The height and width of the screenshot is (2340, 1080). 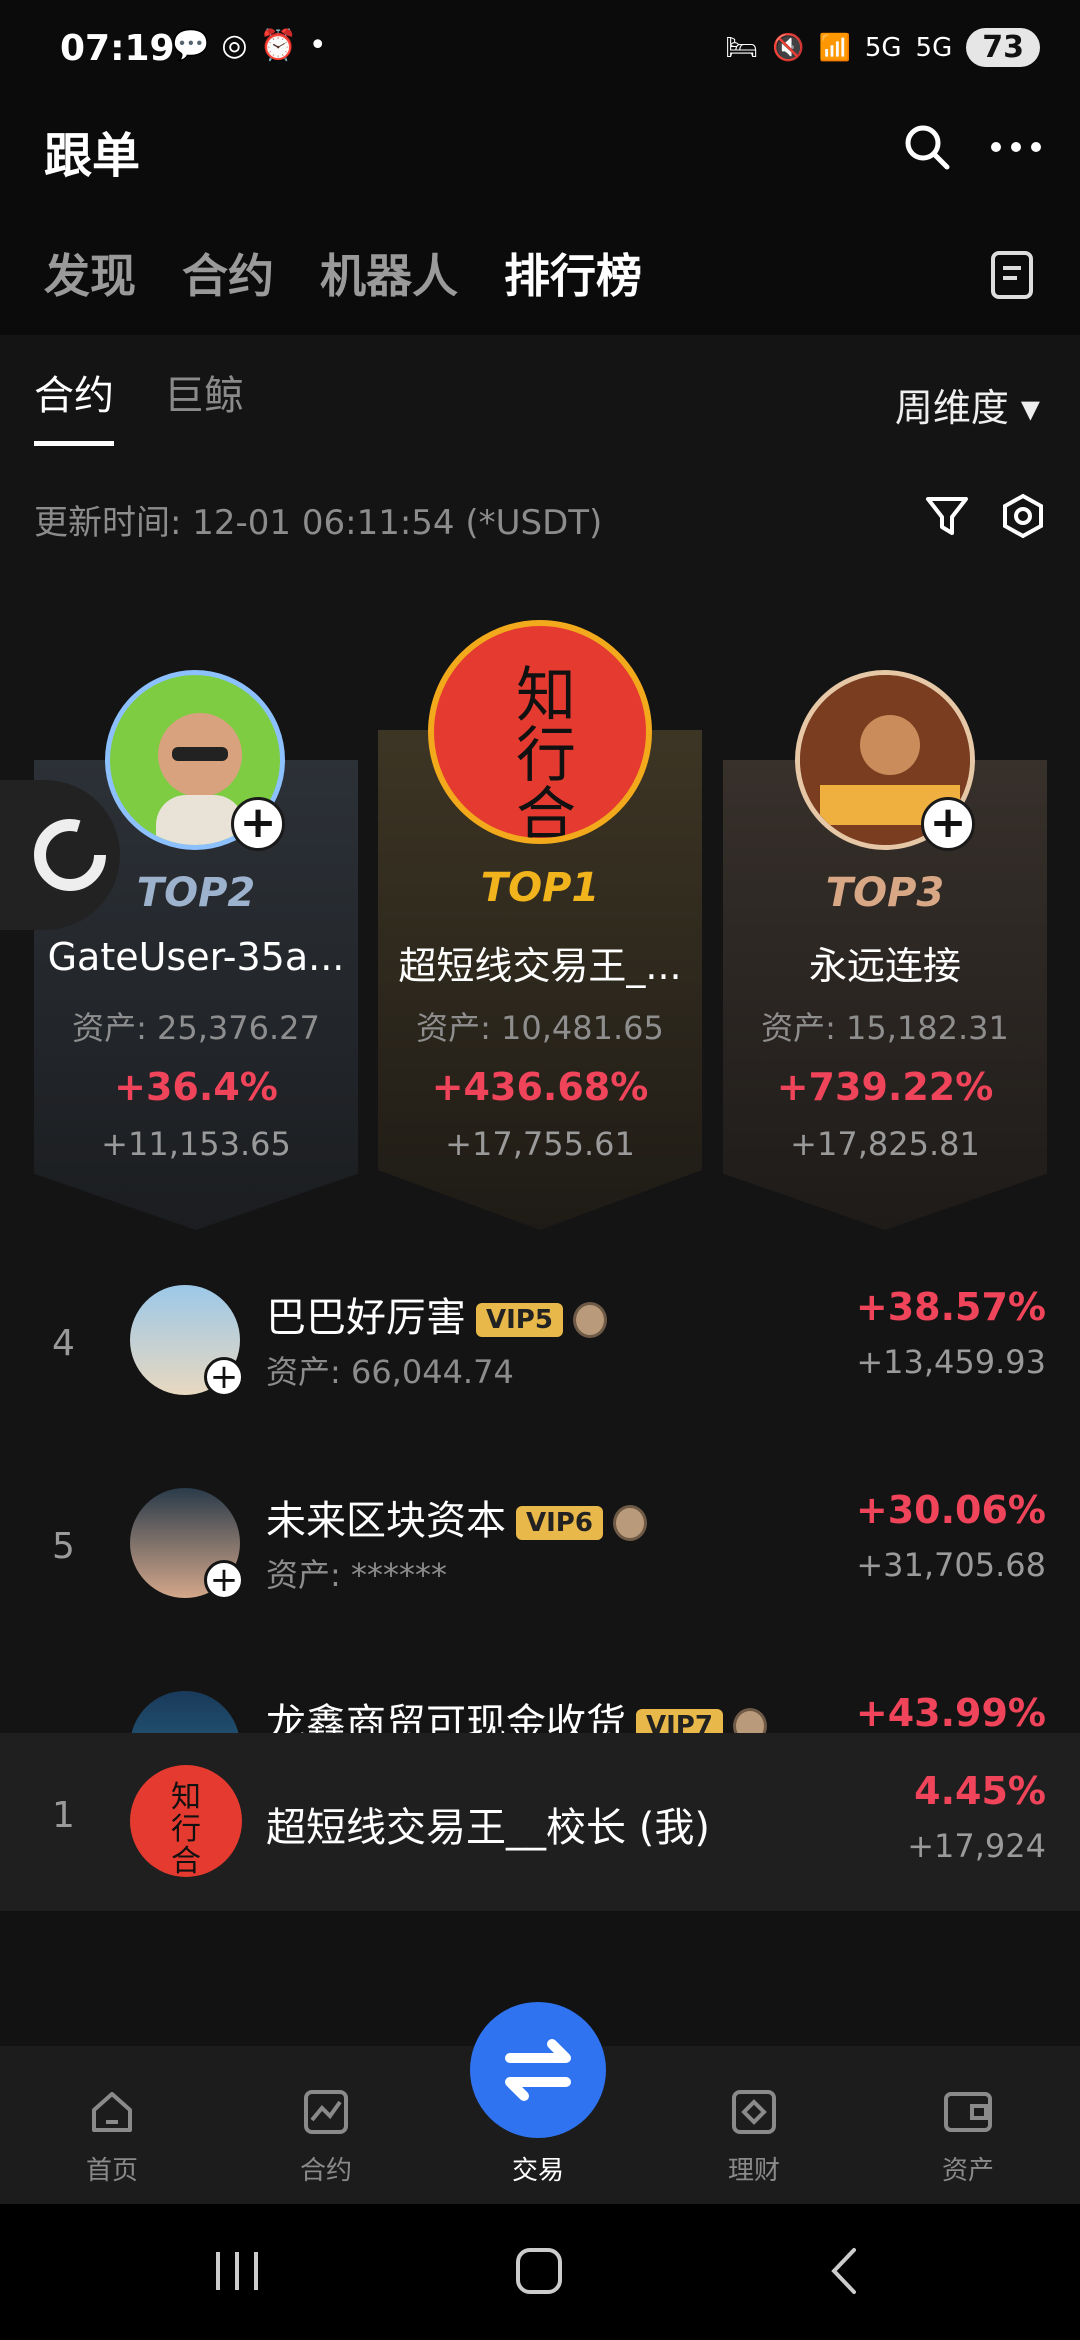 What do you see at coordinates (1016, 147) in the screenshot?
I see `more-icon` at bounding box center [1016, 147].